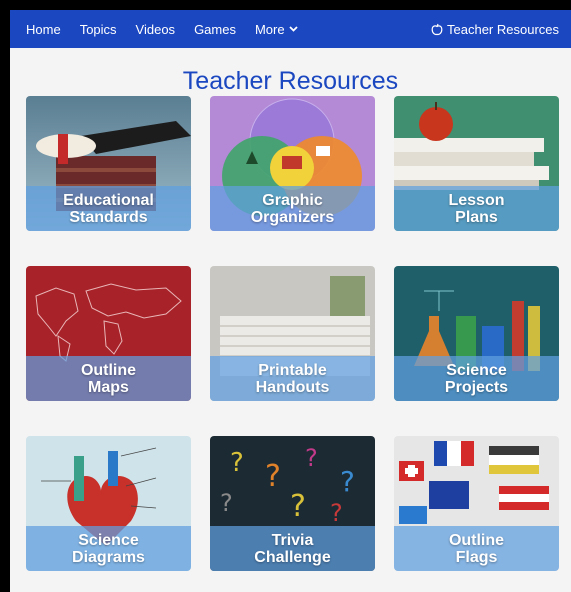  What do you see at coordinates (292, 163) in the screenshot?
I see `card-graphic-organizers: Graphic Organizers` at bounding box center [292, 163].